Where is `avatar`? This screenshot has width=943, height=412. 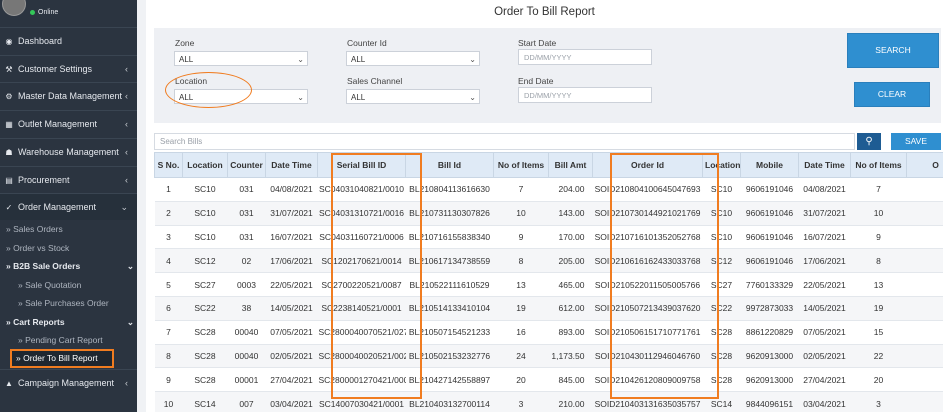 avatar is located at coordinates (14, 8).